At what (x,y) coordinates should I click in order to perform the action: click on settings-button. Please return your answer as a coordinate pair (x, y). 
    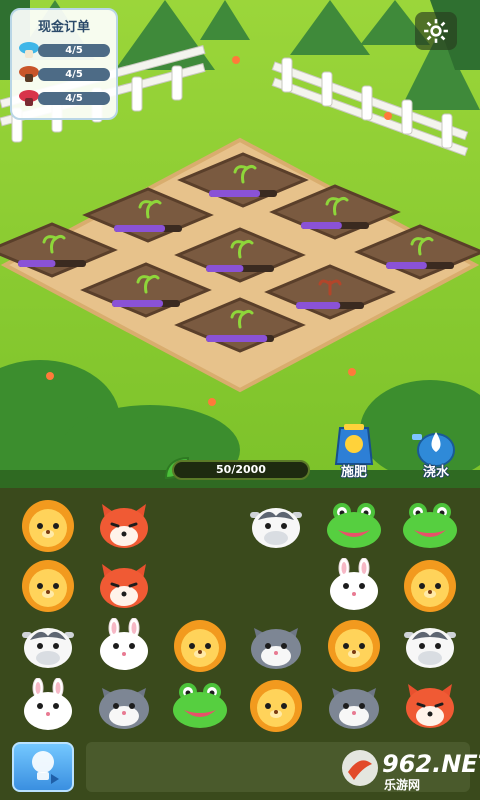
    Looking at the image, I should click on (436, 31).